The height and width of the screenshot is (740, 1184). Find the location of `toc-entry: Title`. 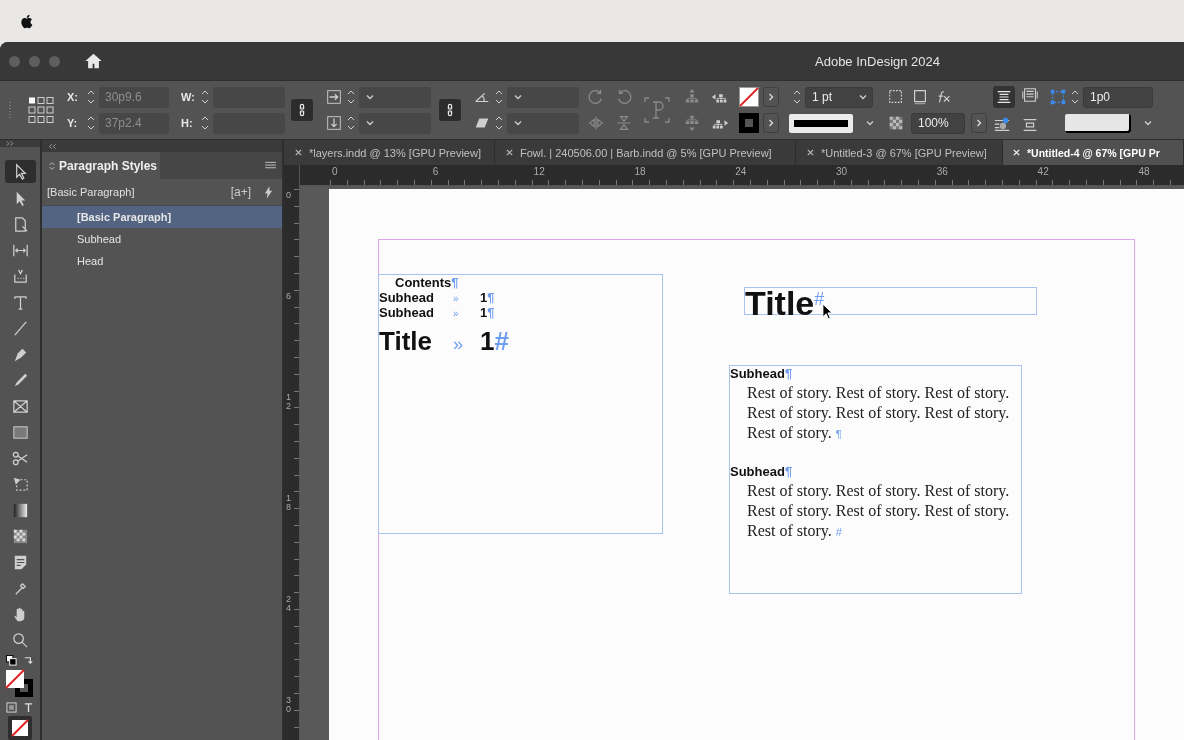

toc-entry: Title is located at coordinates (405, 341).